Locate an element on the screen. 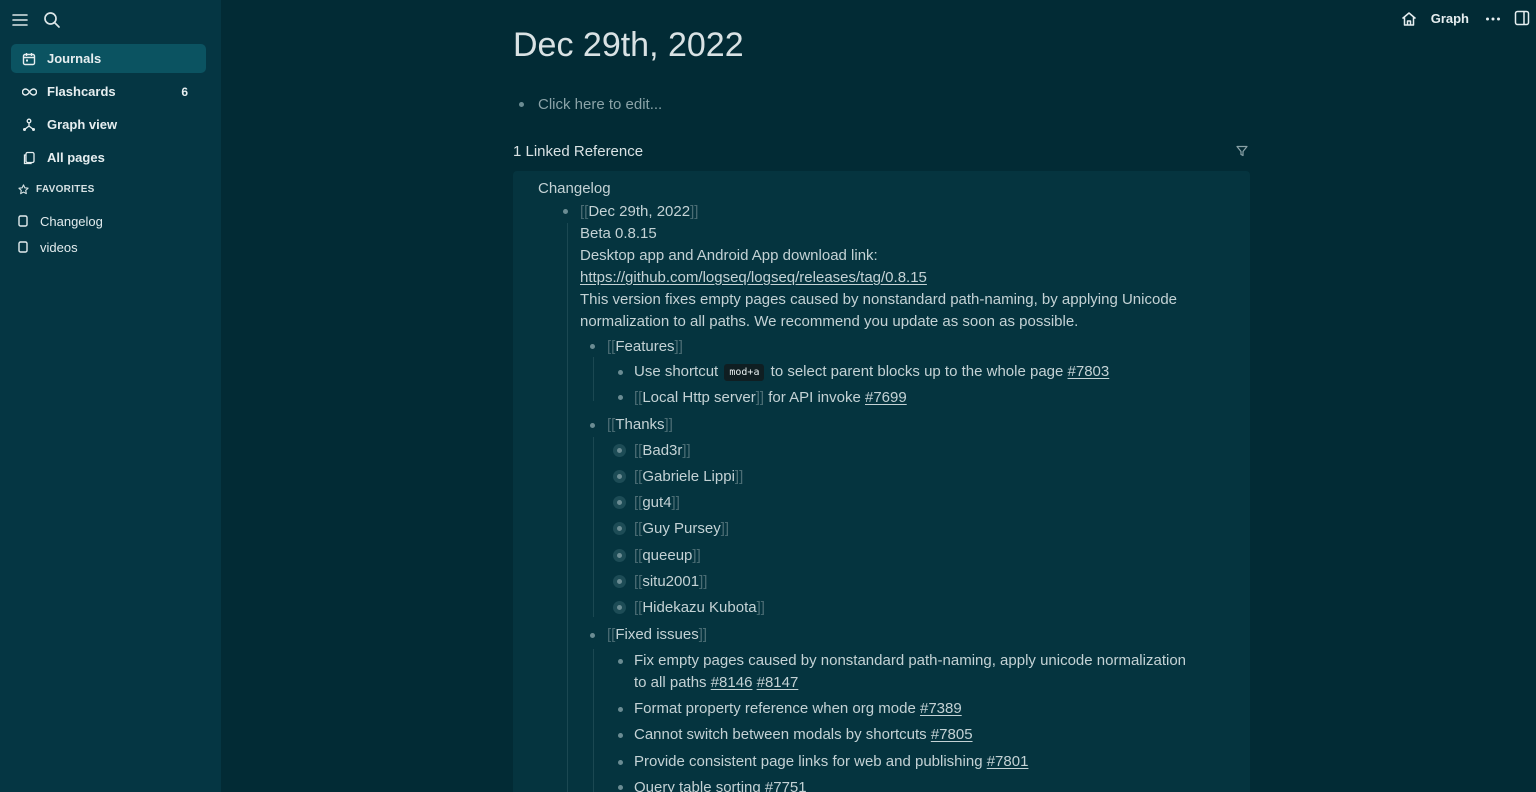  star-icon is located at coordinates (24, 189).